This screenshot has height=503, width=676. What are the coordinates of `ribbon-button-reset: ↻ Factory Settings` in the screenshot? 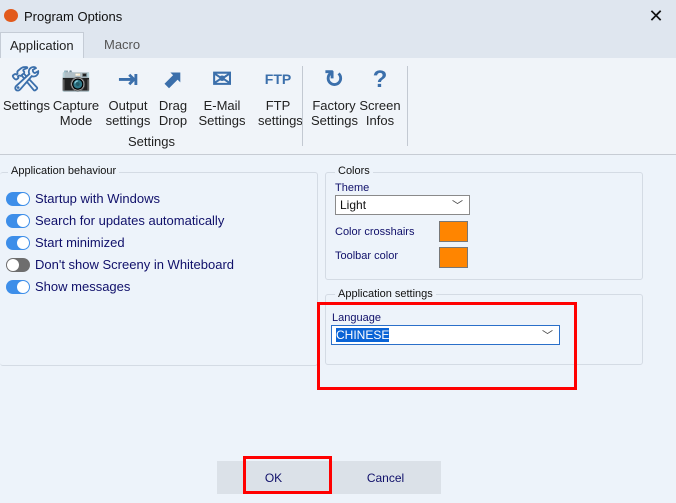 It's located at (334, 96).